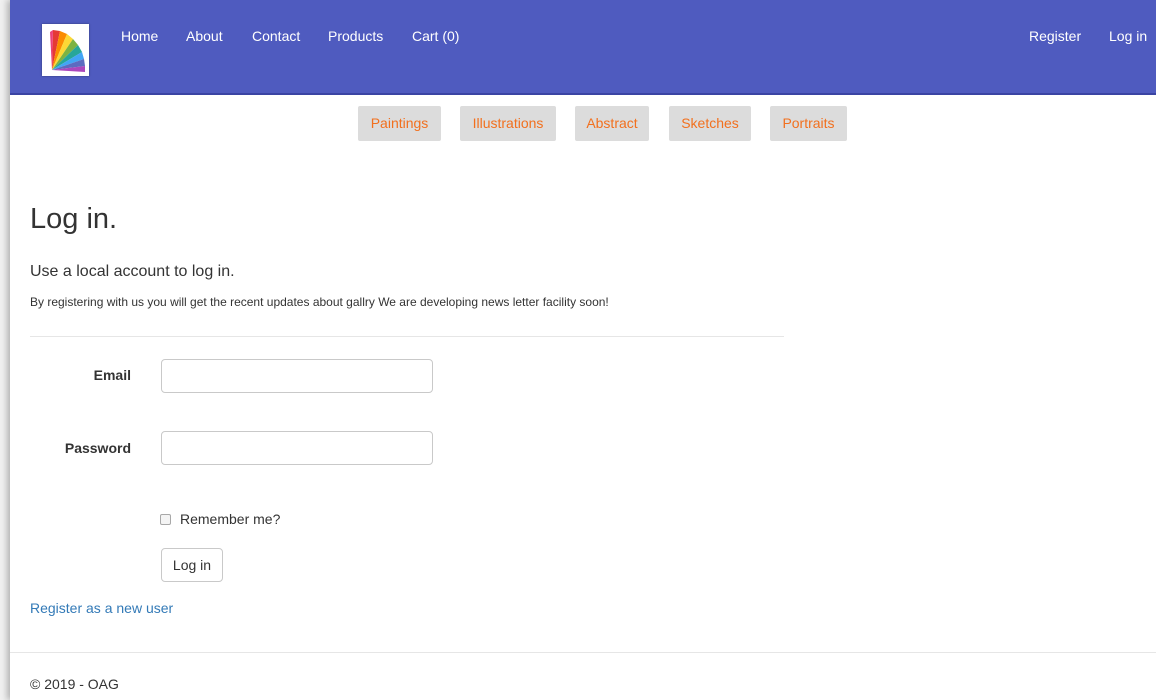  I want to click on nav-register-link: Register, so click(1055, 36).